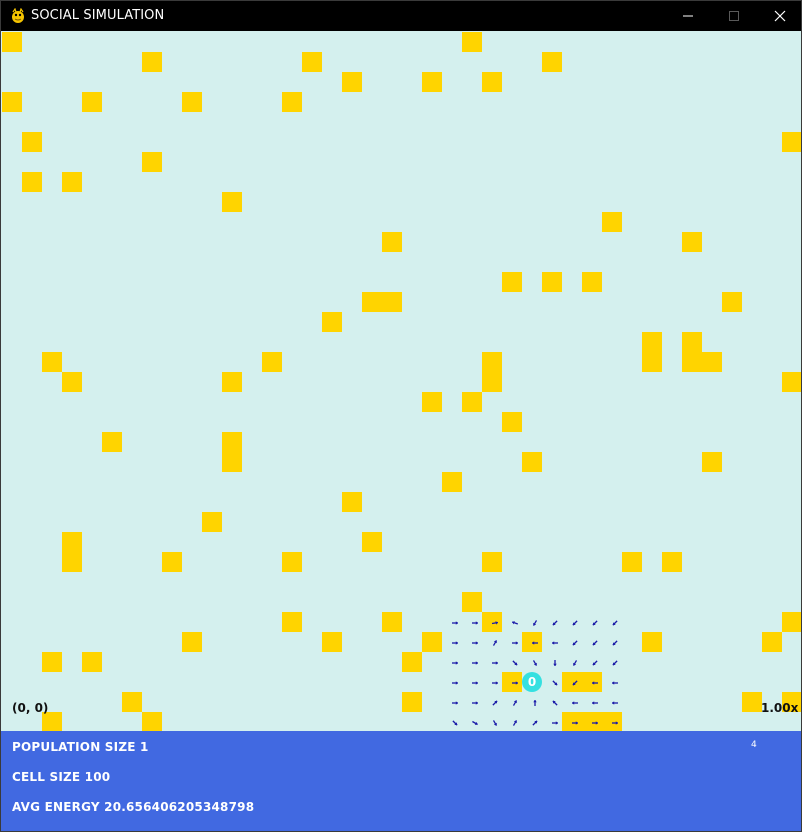  Describe the element at coordinates (98, 15) in the screenshot. I see `window-title: SOCIAL SIMULATION` at that location.